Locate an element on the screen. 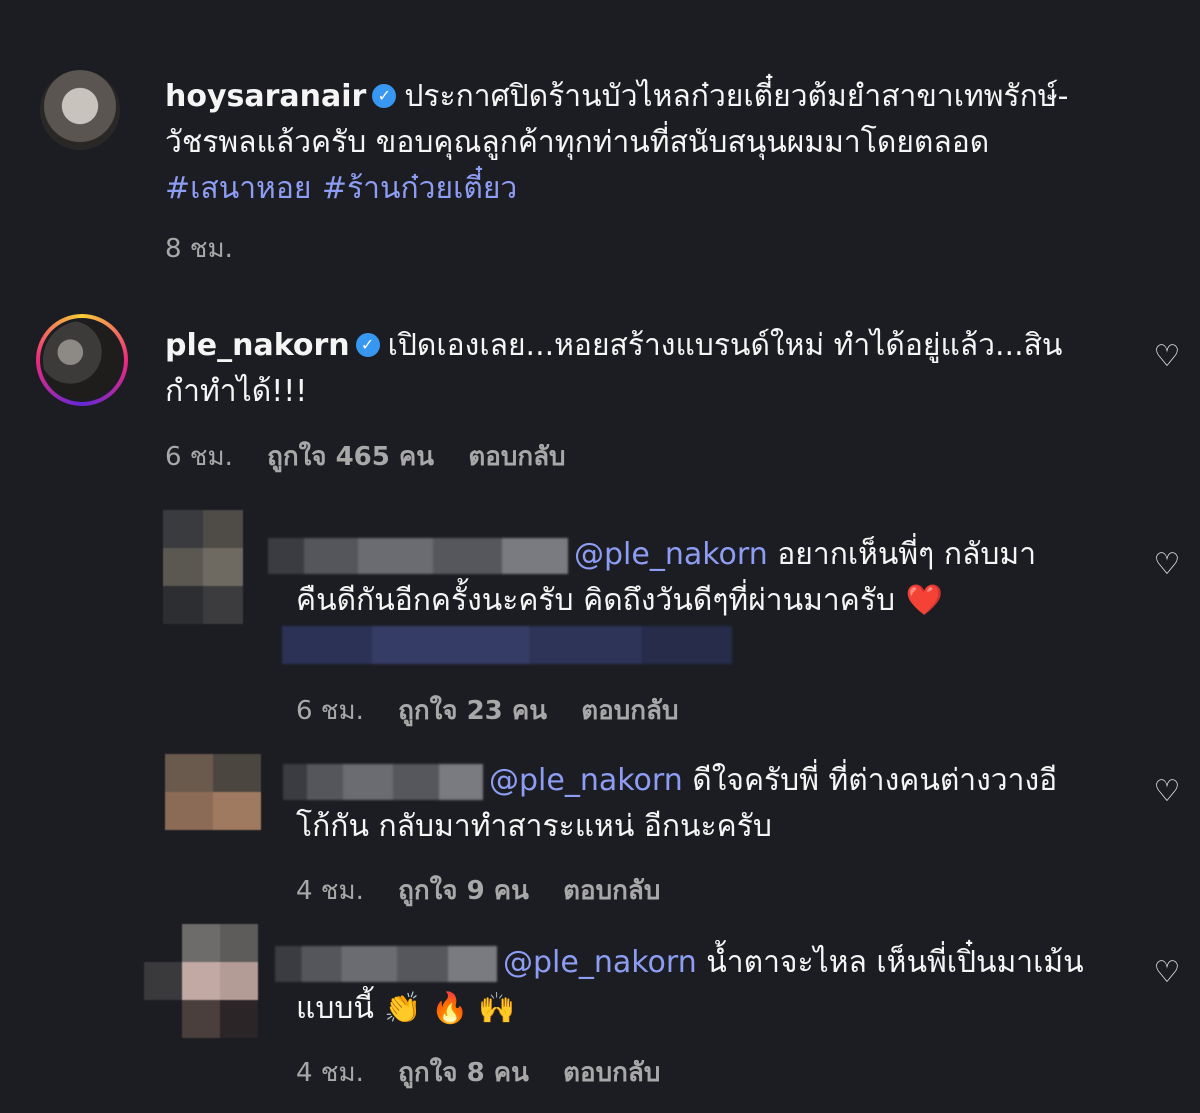 The image size is (1200, 1113). comment-meta: 6 ชม. ถูกใจ 465 คน ตอบกลับ is located at coordinates (378, 456).